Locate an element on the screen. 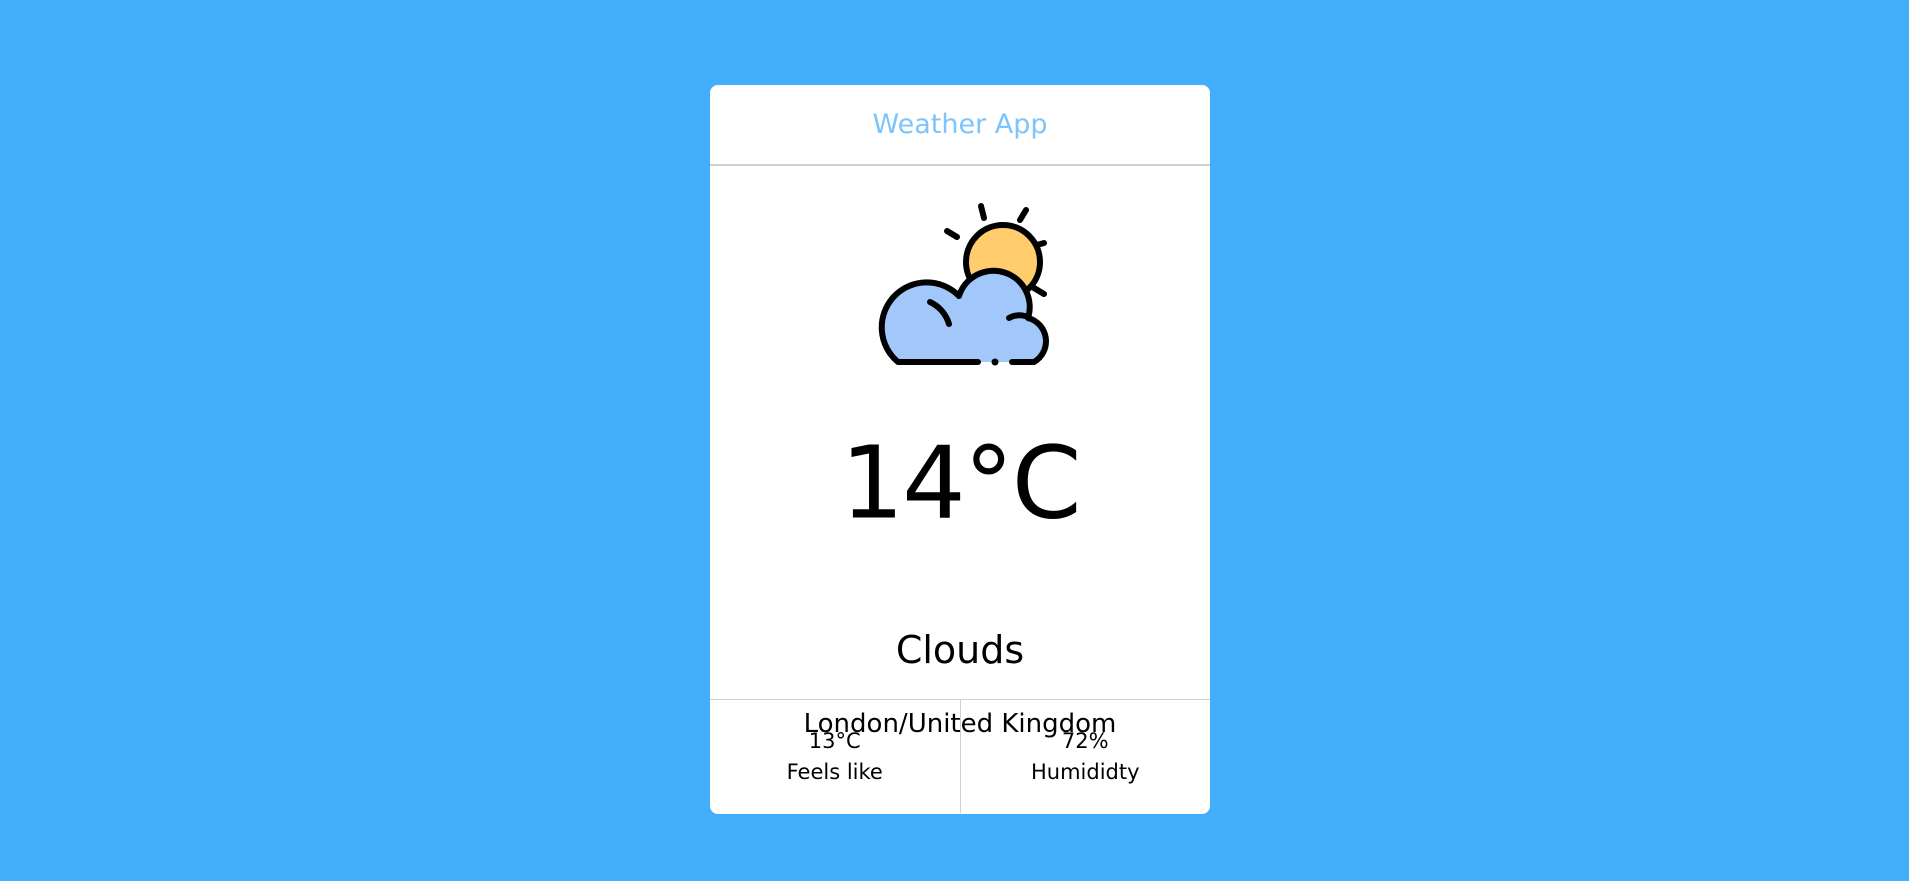 The height and width of the screenshot is (881, 1909). weather-condition: Clouds is located at coordinates (960, 650).